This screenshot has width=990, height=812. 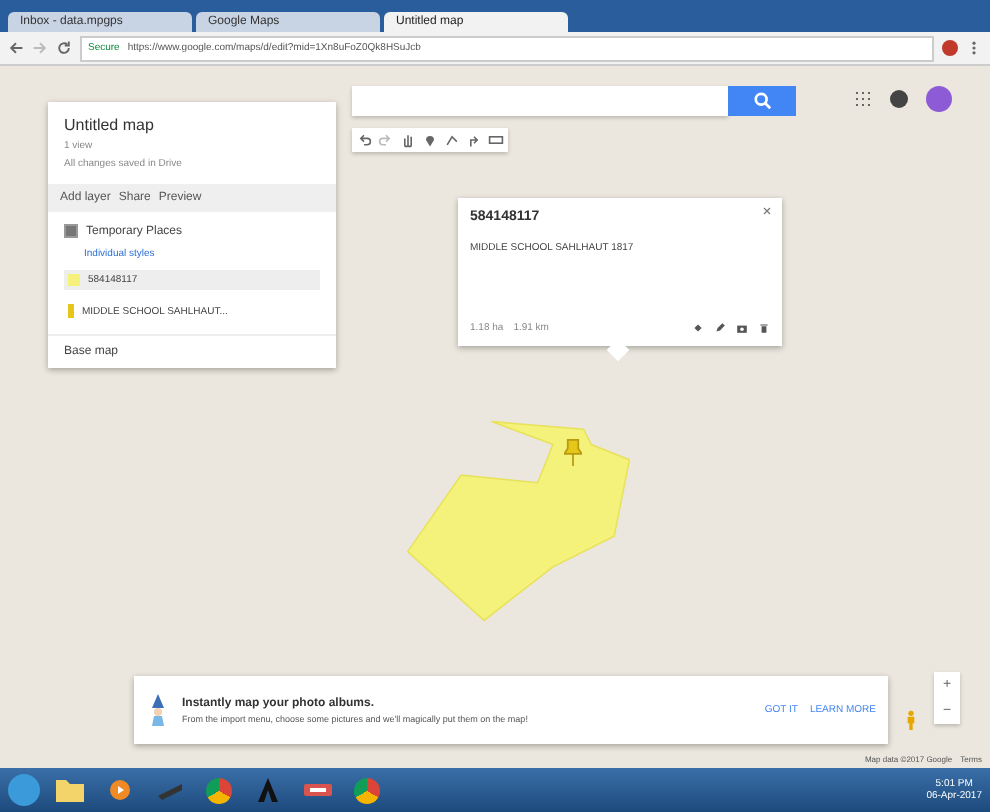 What do you see at coordinates (767, 211) in the screenshot?
I see `close-icon` at bounding box center [767, 211].